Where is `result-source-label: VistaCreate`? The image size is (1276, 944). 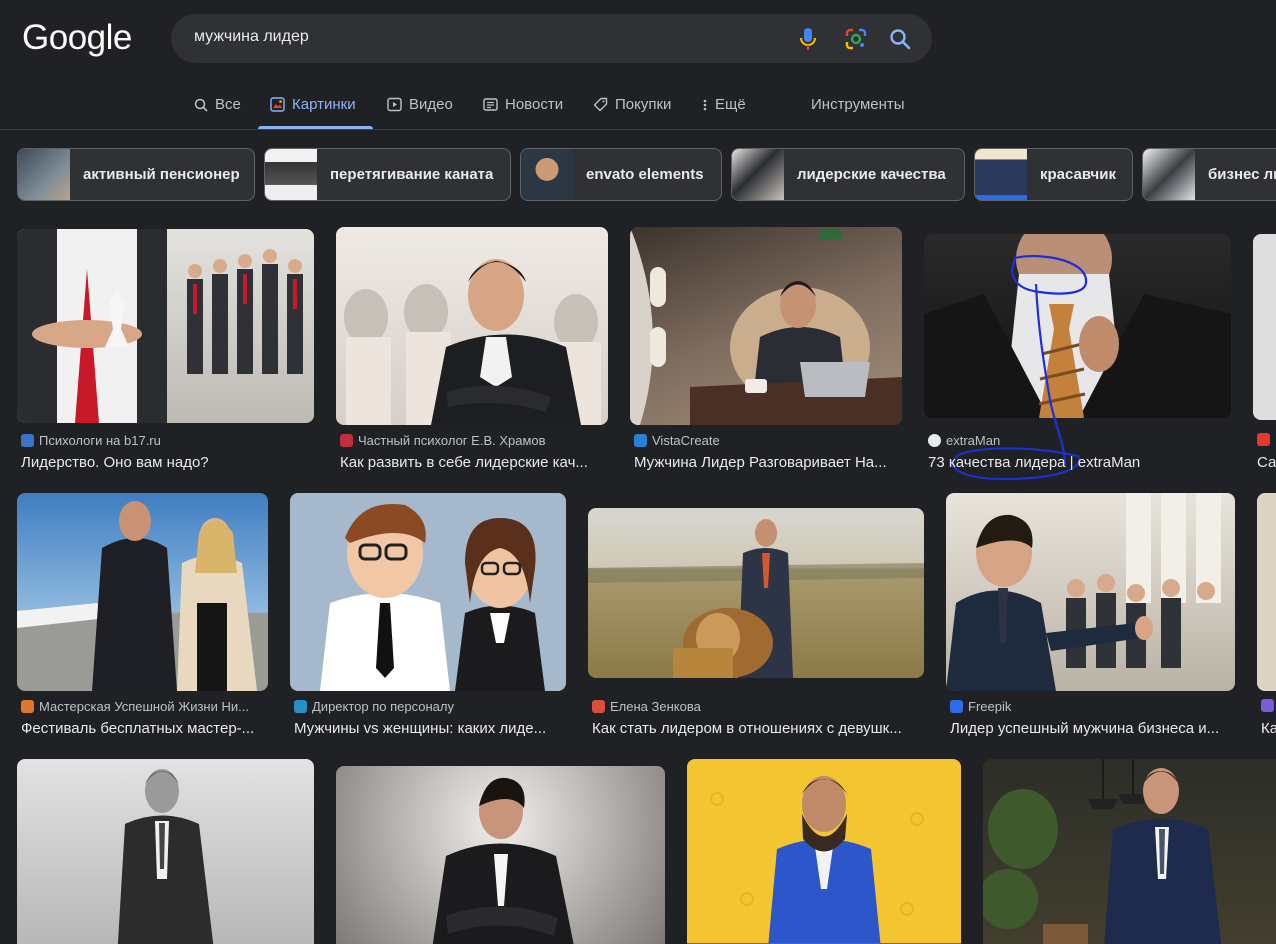
result-source-label: VistaCreate is located at coordinates (686, 440).